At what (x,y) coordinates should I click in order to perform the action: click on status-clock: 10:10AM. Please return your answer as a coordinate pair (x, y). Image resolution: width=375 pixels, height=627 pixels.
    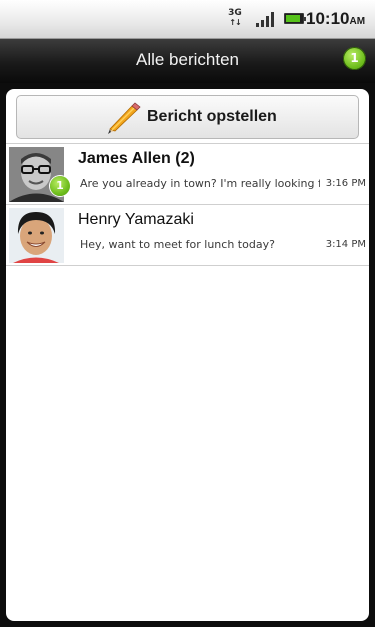
    Looking at the image, I should click on (335, 19).